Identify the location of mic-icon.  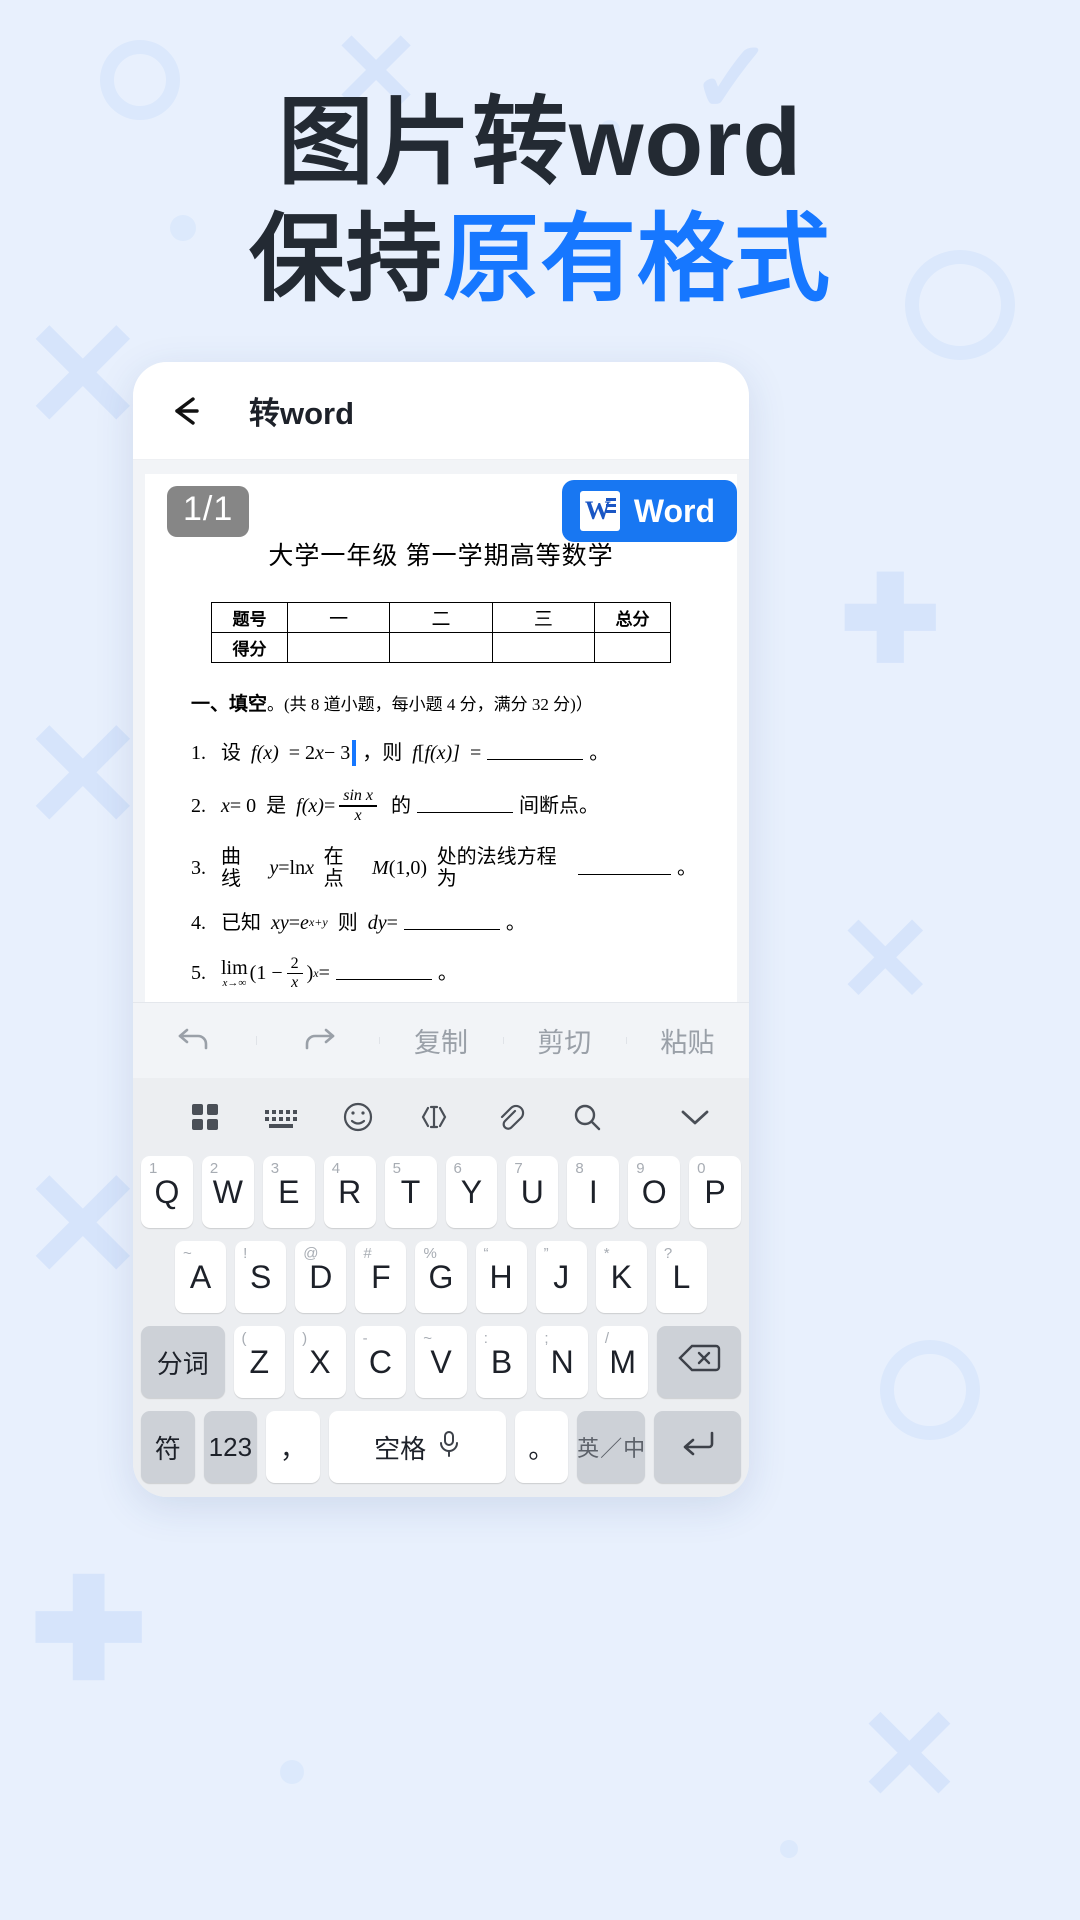
(449, 1447).